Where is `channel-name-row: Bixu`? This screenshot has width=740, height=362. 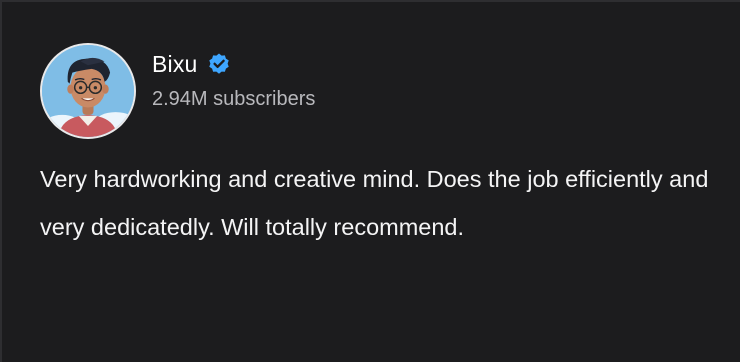 channel-name-row: Bixu is located at coordinates (191, 64).